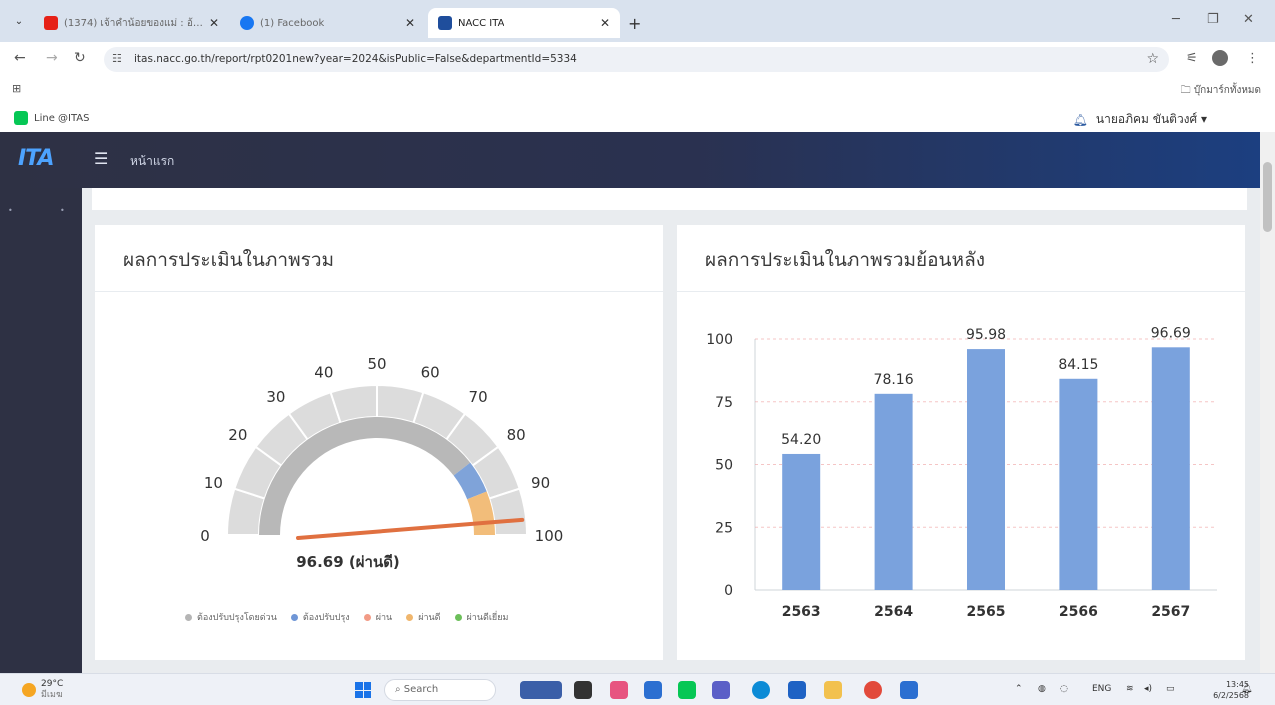 This screenshot has width=1275, height=705. What do you see at coordinates (909, 690) in the screenshot?
I see `word-icon` at bounding box center [909, 690].